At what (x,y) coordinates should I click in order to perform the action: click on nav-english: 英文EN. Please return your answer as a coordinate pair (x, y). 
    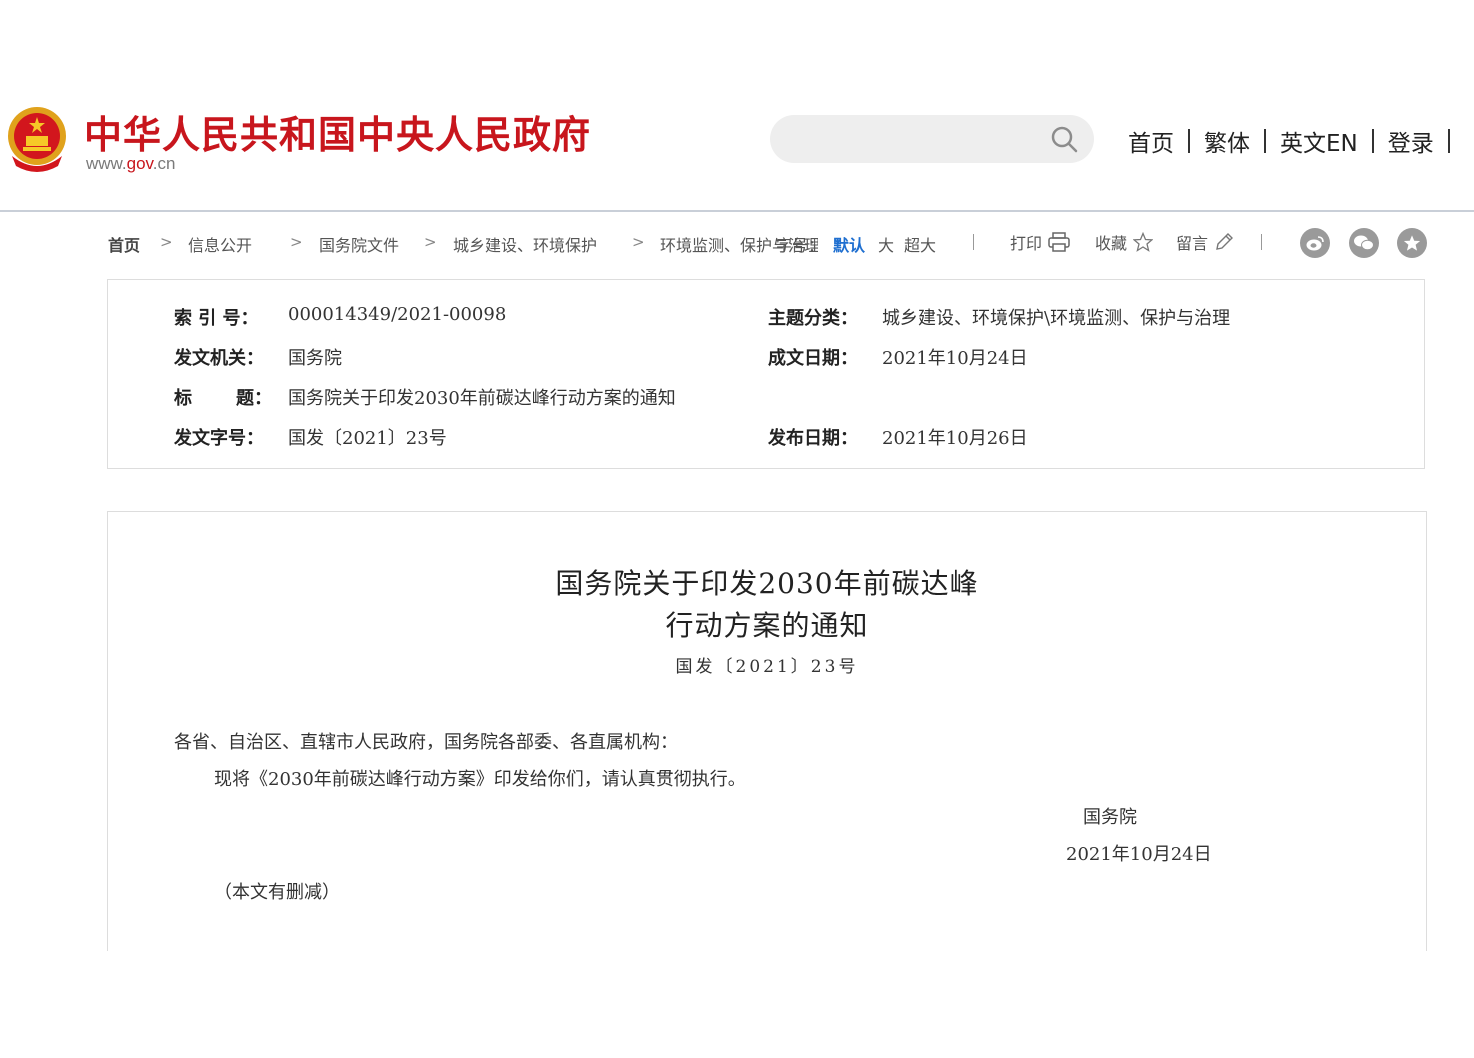
    Looking at the image, I should click on (1319, 141).